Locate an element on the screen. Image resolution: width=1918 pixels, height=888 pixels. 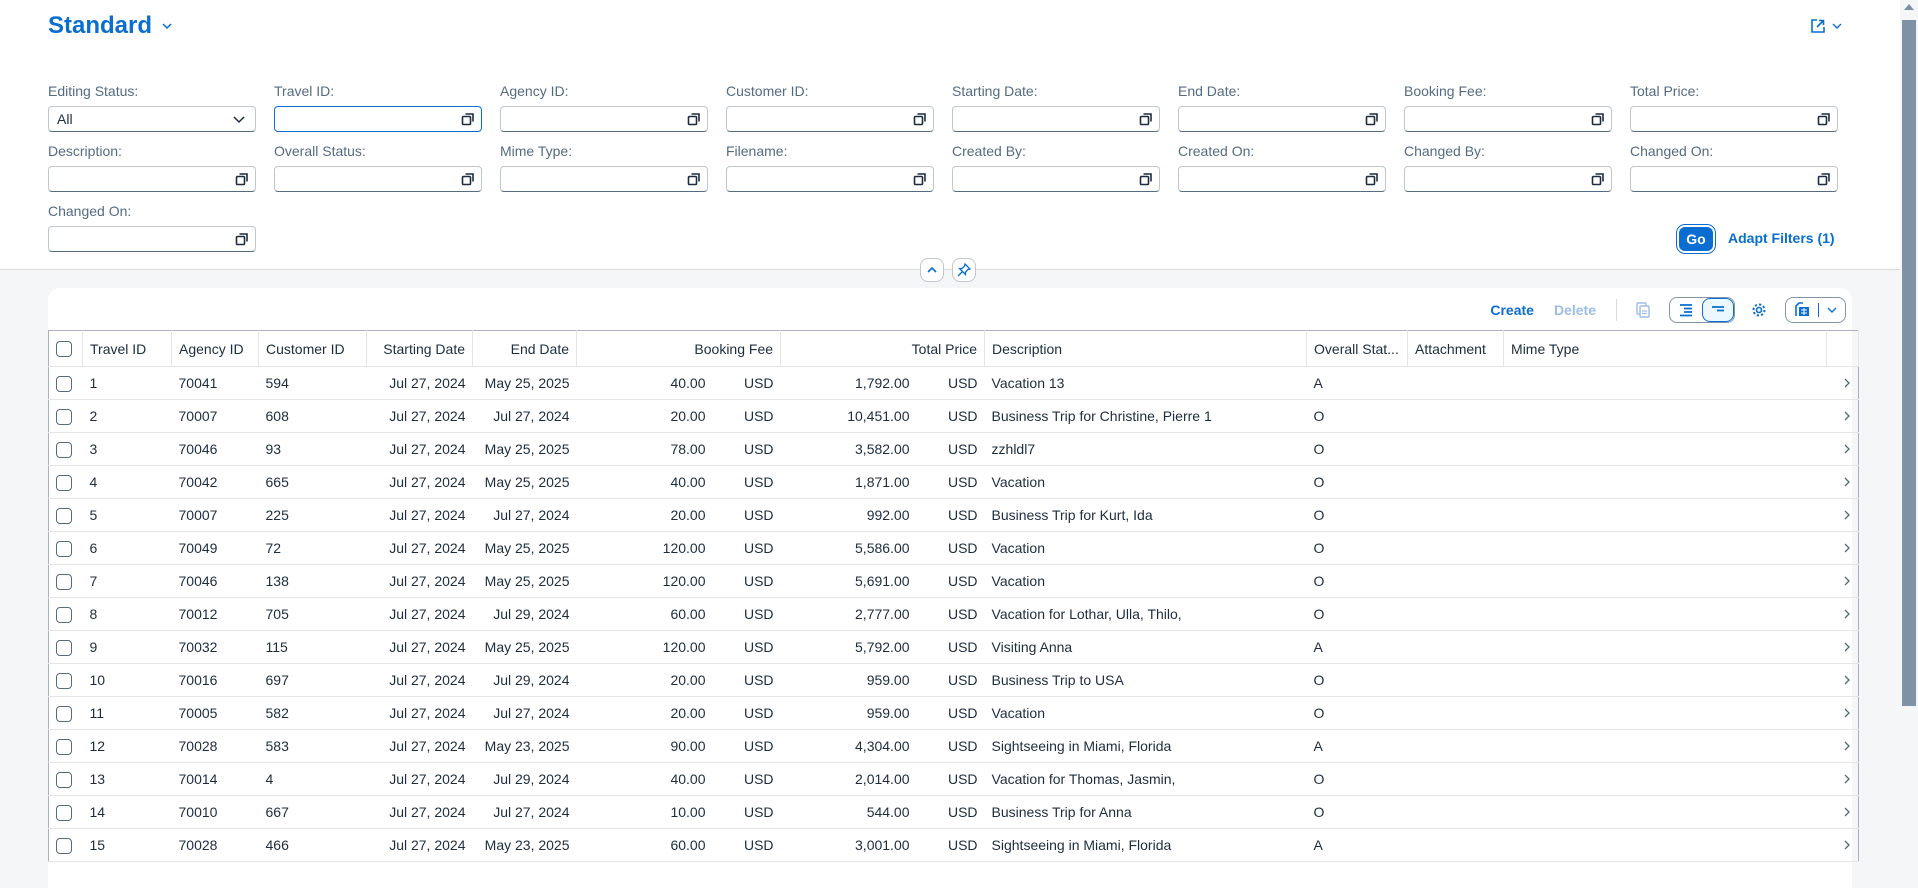
scrollbar-thumb is located at coordinates (1909, 363).